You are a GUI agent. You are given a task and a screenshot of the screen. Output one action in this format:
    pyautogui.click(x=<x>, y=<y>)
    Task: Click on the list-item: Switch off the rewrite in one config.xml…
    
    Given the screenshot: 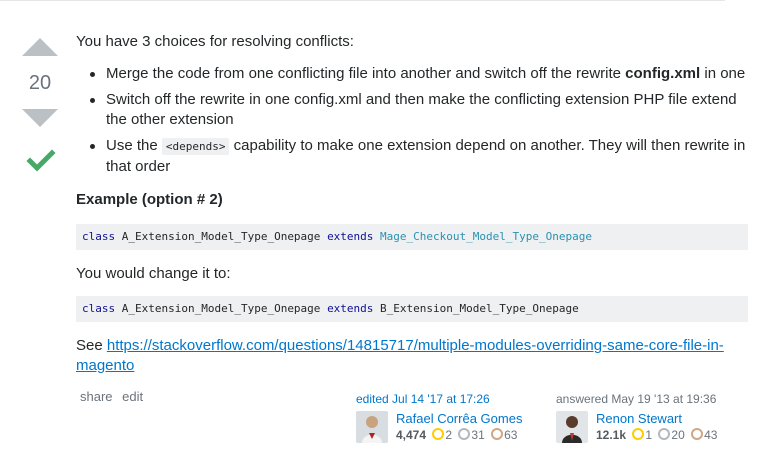 What is the action you would take?
    pyautogui.click(x=414, y=110)
    